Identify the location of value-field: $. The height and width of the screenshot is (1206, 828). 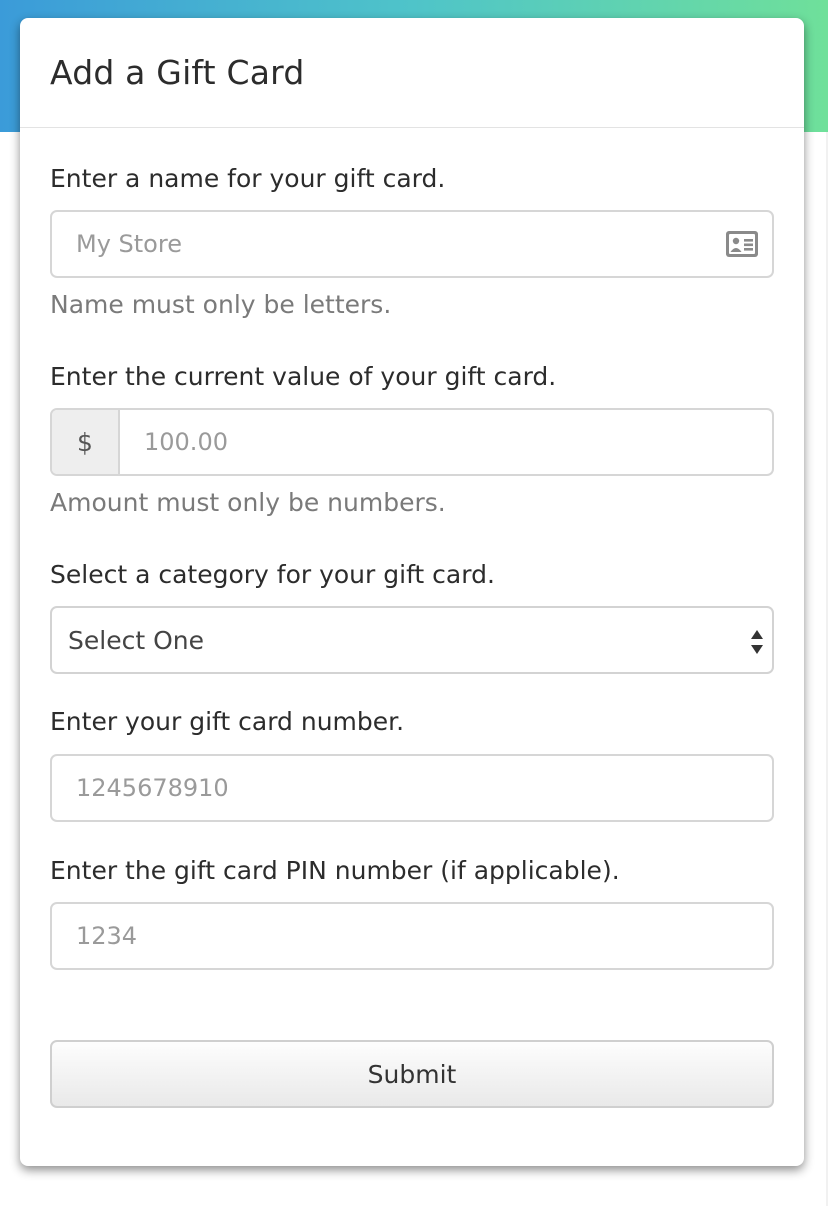
(412, 442).